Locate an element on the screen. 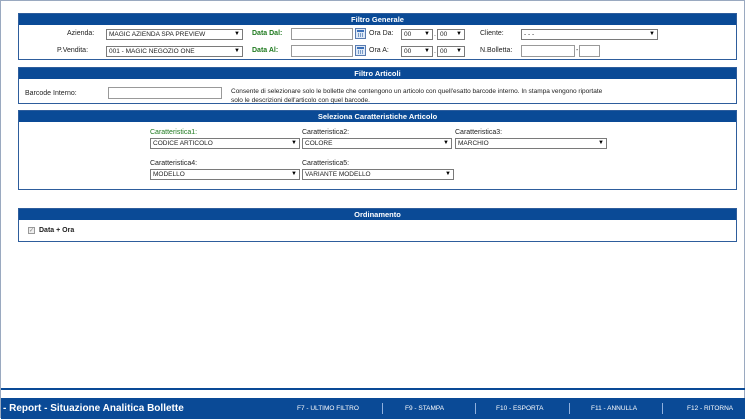 Image resolution: width=745 pixels, height=419 pixels. caratteristica2-value: COLORE is located at coordinates (319, 143).